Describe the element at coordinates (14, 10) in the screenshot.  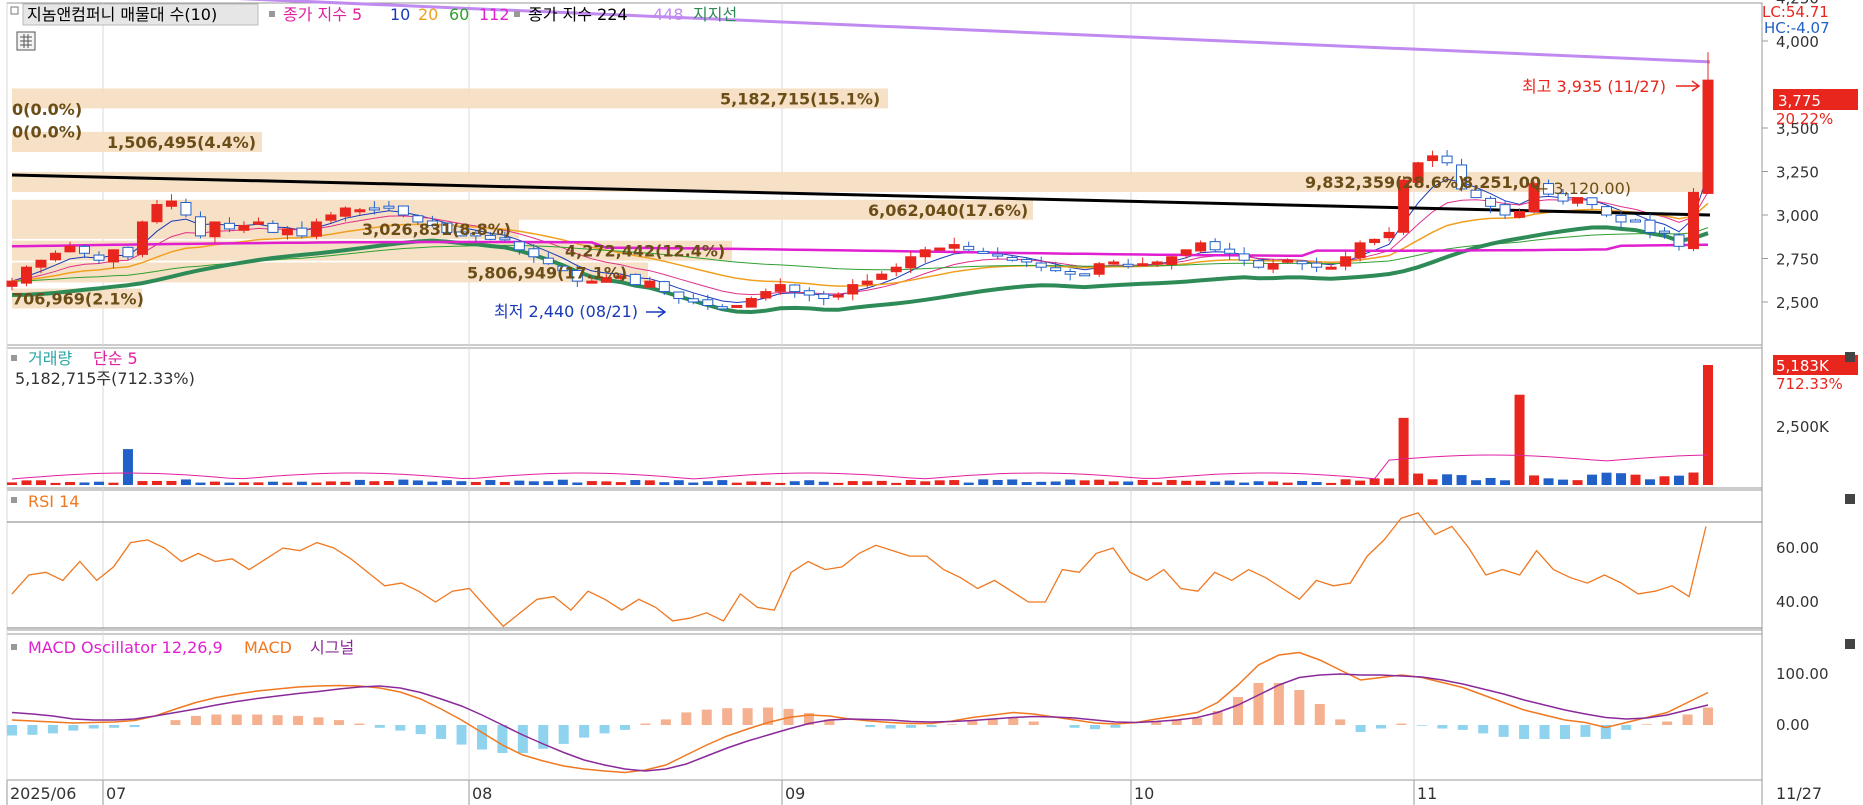
I see `legend-checkbox` at that location.